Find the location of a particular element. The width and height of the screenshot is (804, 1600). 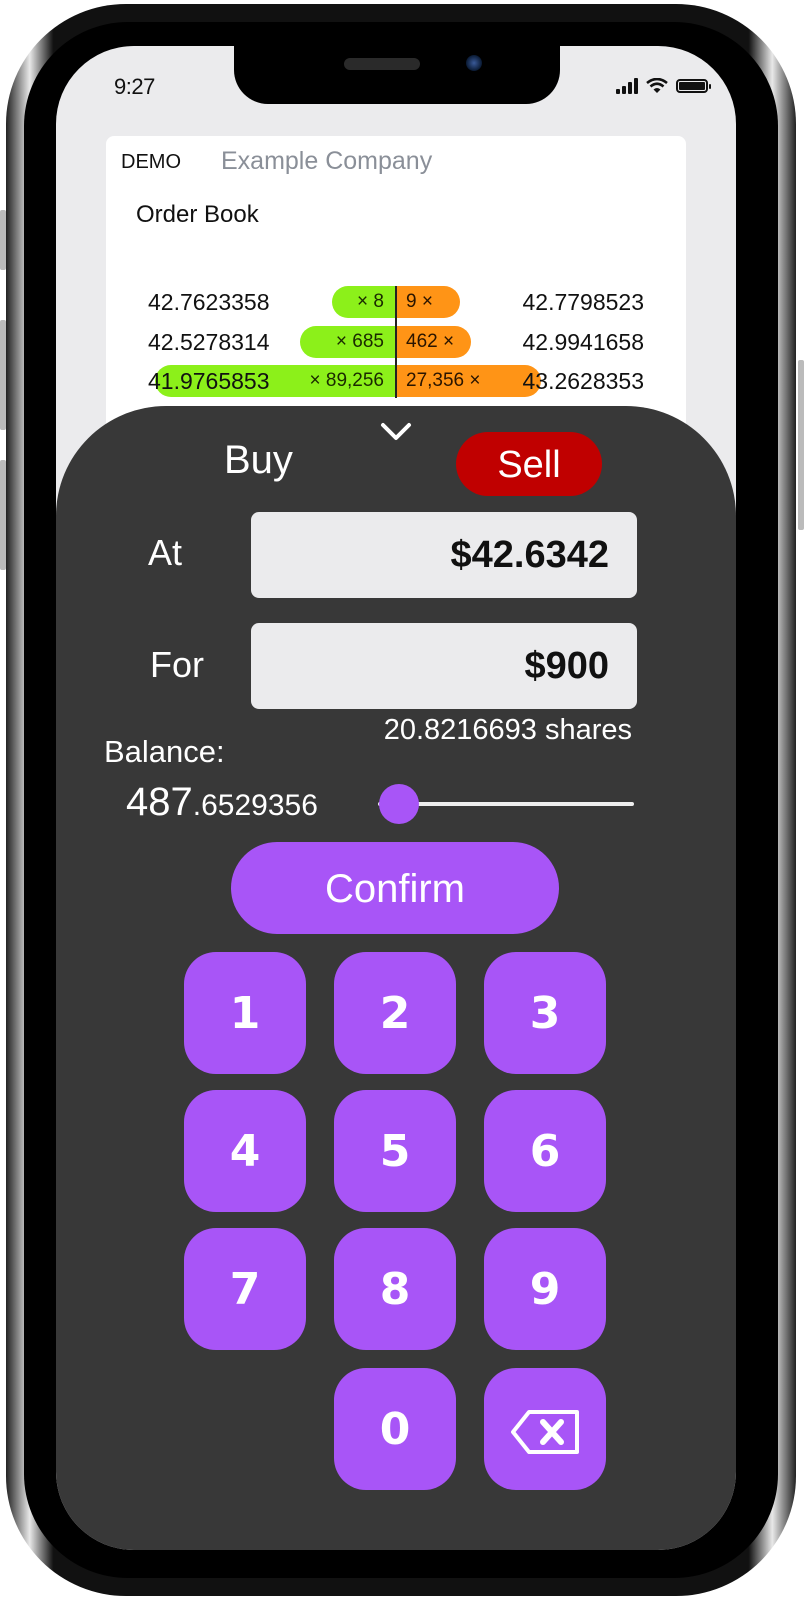

bid-quantity: × 8 is located at coordinates (370, 301).